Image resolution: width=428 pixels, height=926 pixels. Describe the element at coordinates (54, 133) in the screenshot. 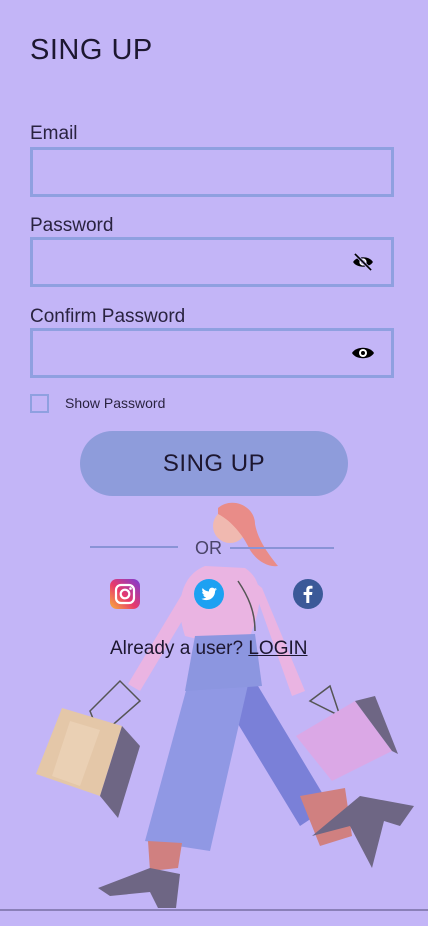

I see `email-label: Email` at that location.